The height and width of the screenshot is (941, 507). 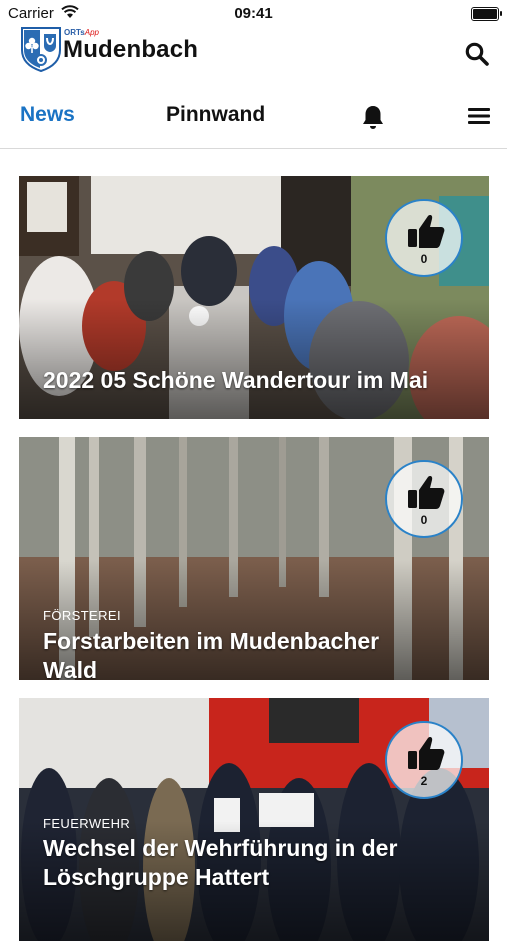 I want to click on news-title: Forstarbeiten im Mudenbacher Wald, so click(x=211, y=654).